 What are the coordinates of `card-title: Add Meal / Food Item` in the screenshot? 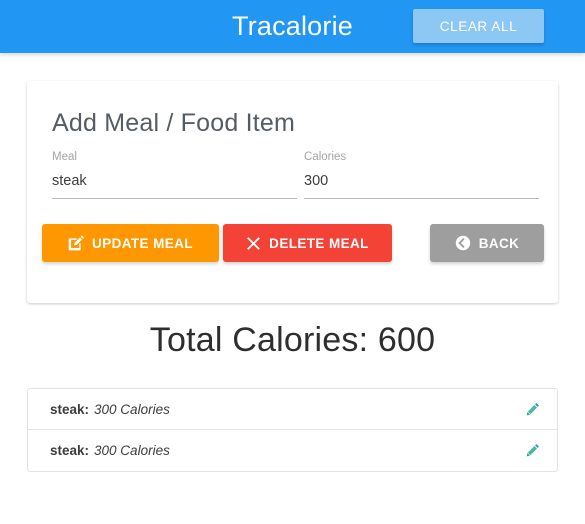 It's located at (174, 123).